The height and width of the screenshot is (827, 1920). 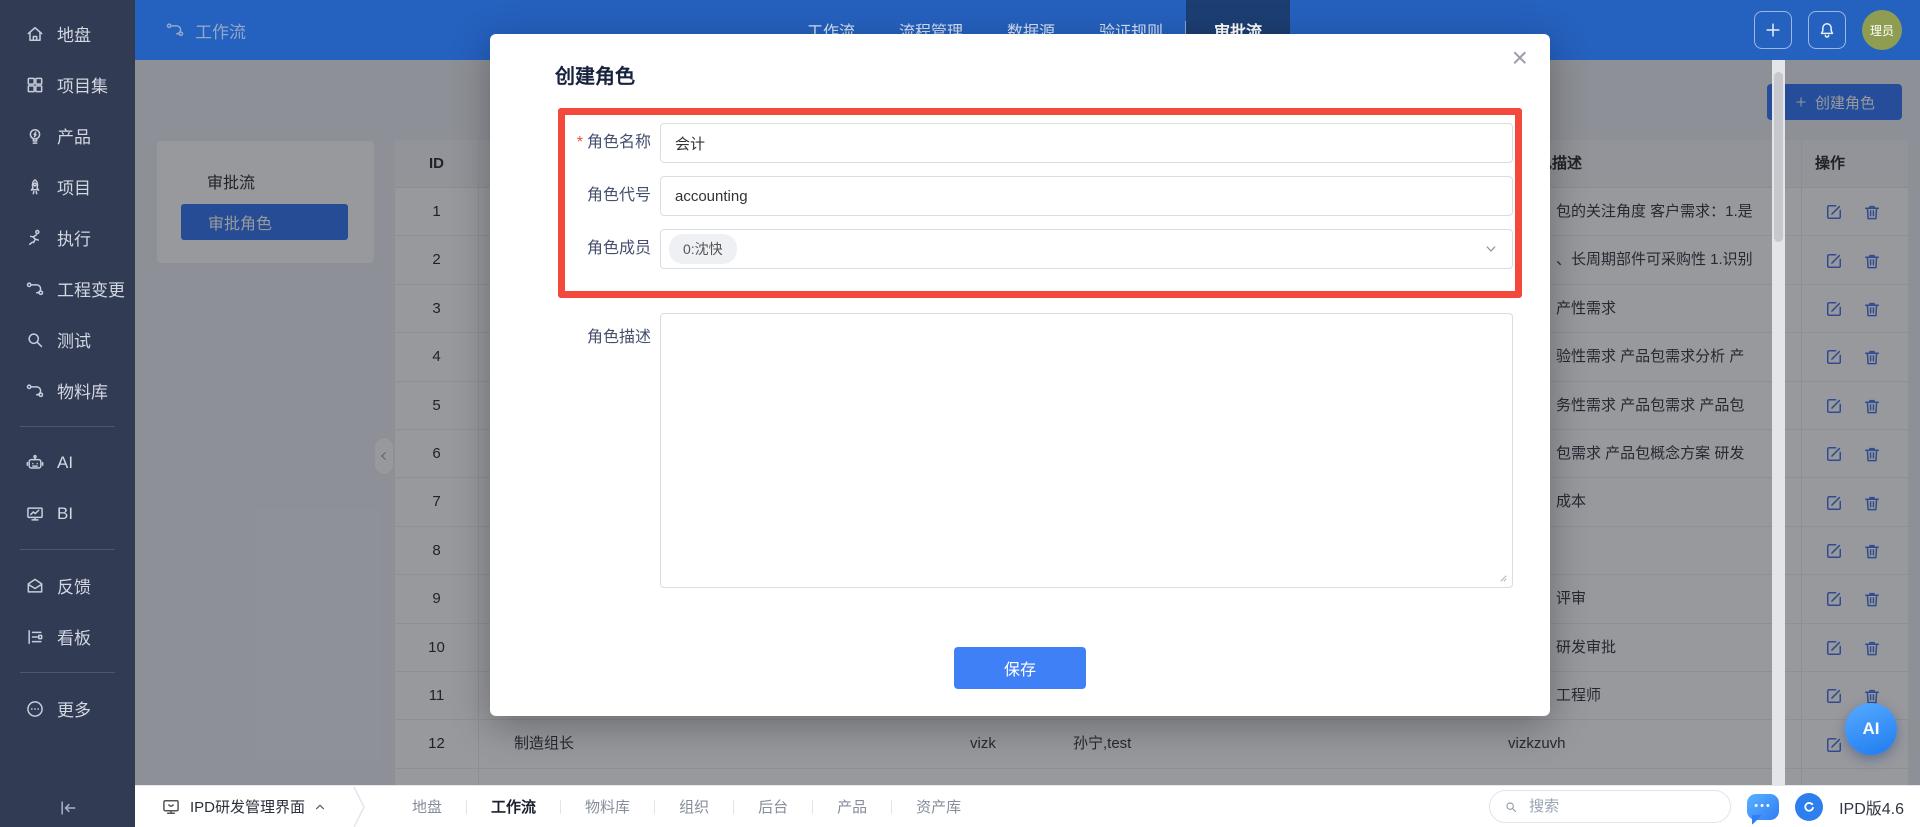 I want to click on sidebar-item-2: 产品, so click(x=67, y=135).